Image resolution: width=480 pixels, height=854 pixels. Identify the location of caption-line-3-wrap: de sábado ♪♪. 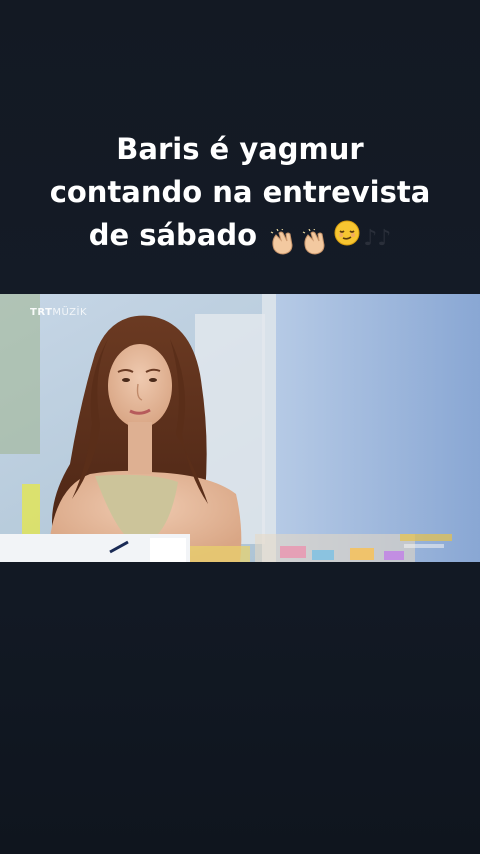
(240, 237).